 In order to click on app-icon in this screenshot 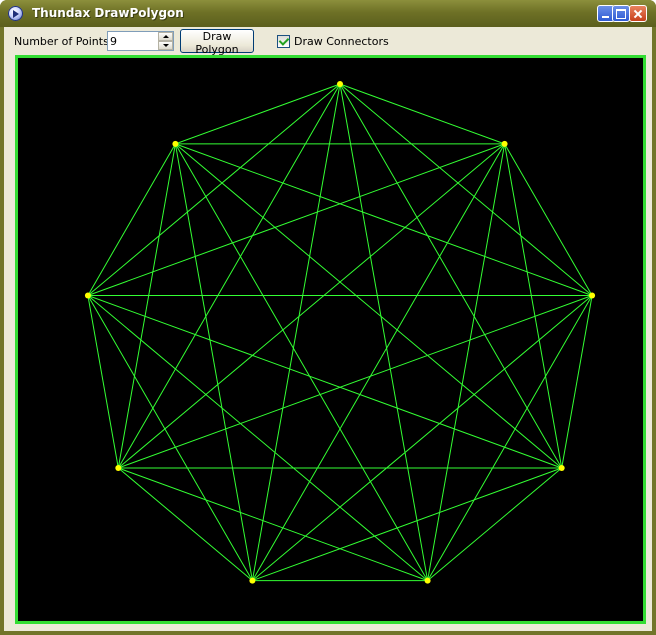, I will do `click(15, 13)`.